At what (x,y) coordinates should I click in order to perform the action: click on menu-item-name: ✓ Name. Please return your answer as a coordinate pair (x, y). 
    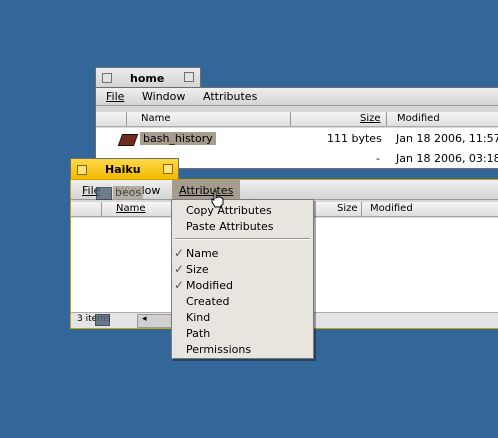
    Looking at the image, I should click on (242, 254).